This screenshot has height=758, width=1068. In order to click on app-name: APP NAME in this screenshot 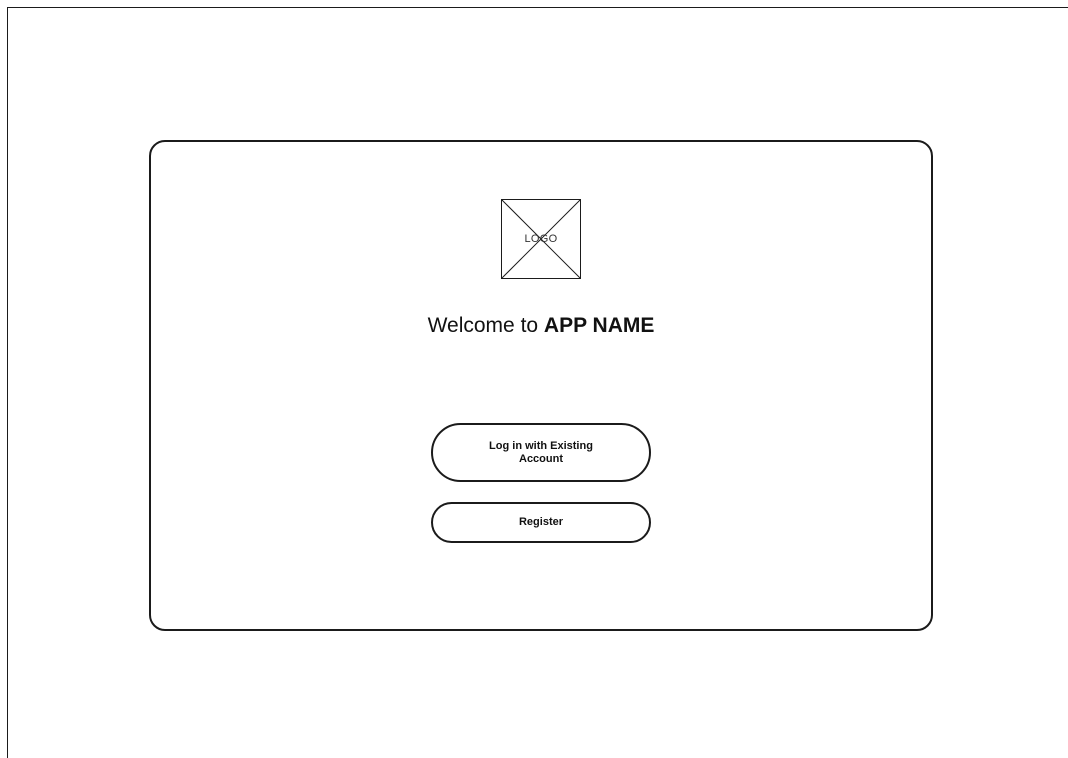, I will do `click(599, 325)`.